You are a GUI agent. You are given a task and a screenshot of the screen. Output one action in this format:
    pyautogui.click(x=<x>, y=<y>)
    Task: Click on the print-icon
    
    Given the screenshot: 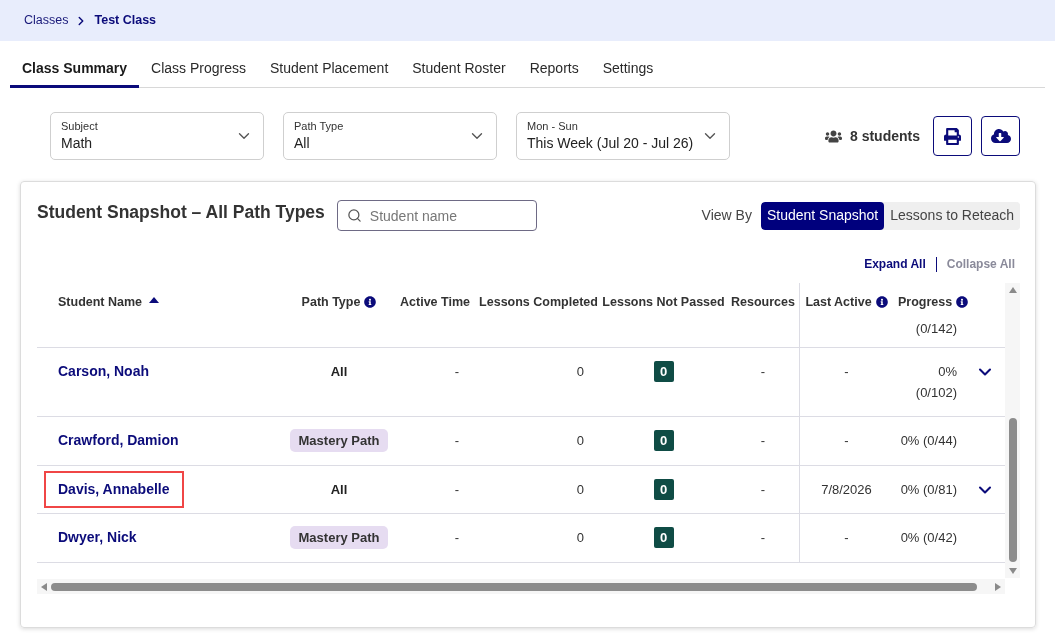 What is the action you would take?
    pyautogui.click(x=952, y=136)
    